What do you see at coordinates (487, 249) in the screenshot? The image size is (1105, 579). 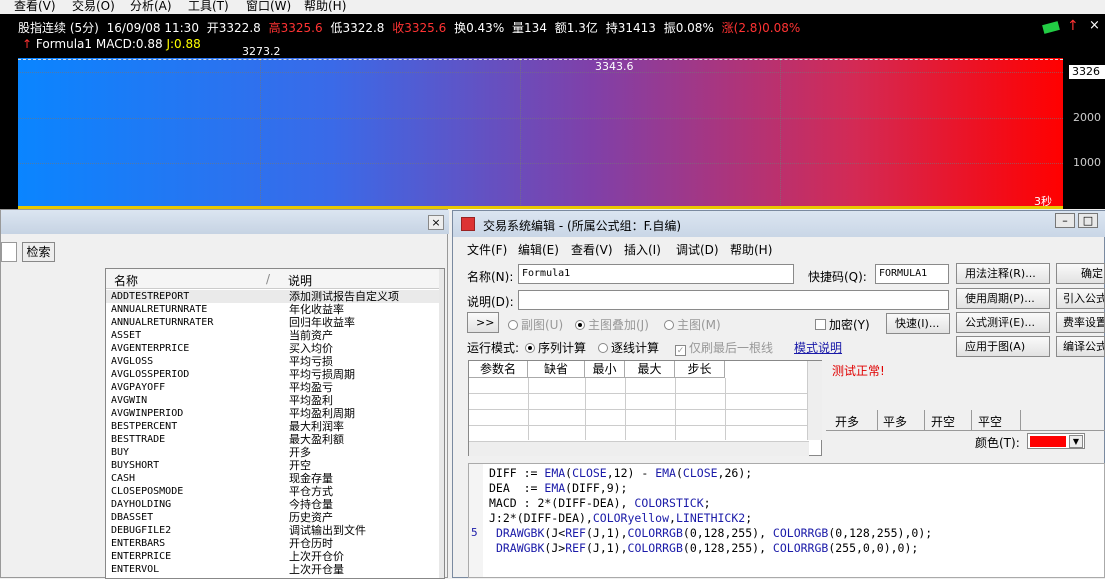 I see `ed-menu-file: 文件(F)` at bounding box center [487, 249].